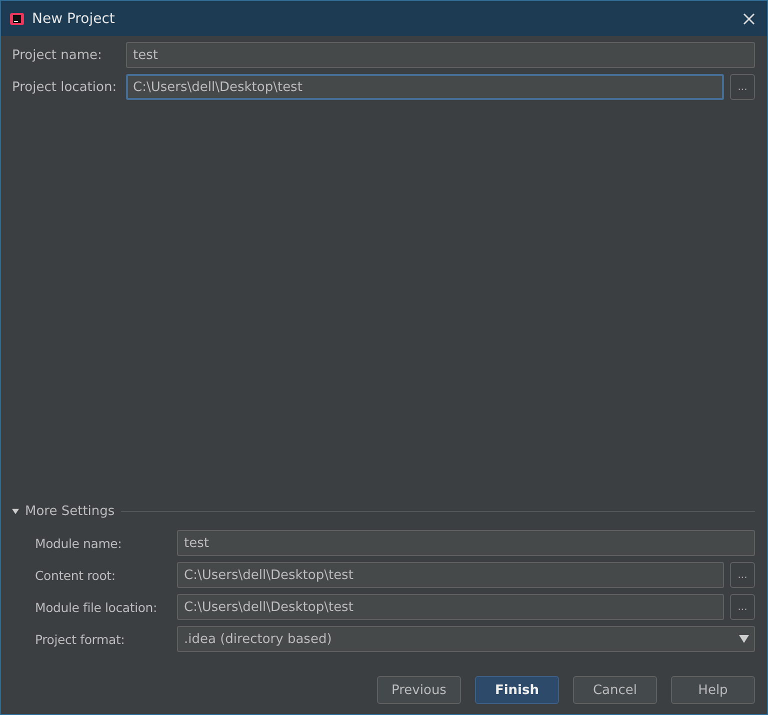  Describe the element at coordinates (80, 639) in the screenshot. I see `field-label: Project format:` at that location.